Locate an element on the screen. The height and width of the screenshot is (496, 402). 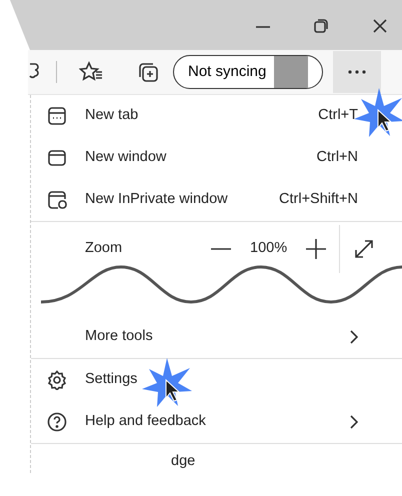
new-tab-icon is located at coordinates (57, 116).